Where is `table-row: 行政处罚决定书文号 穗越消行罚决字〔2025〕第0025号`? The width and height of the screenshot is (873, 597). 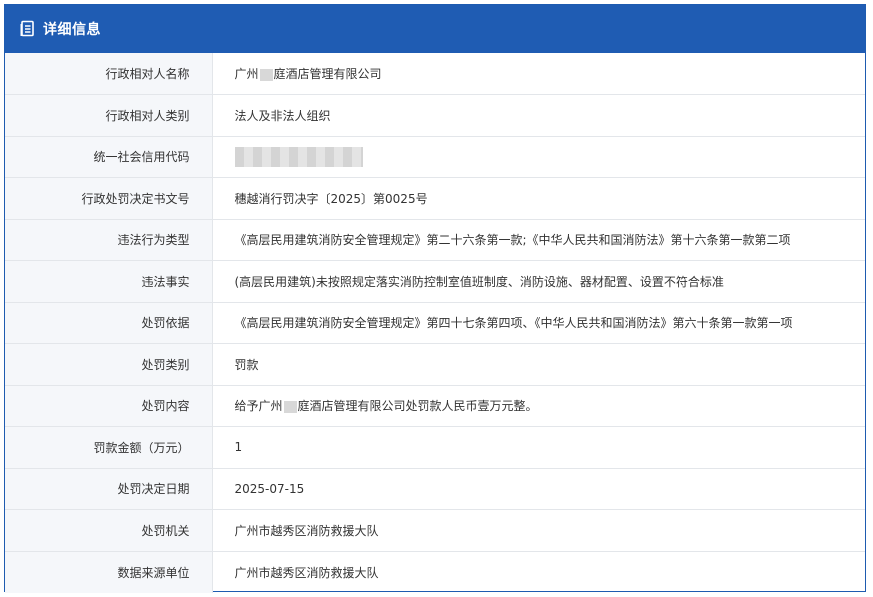 table-row: 行政处罚决定书文号 穗越消行罚决字〔2025〕第0025号 is located at coordinates (435, 198).